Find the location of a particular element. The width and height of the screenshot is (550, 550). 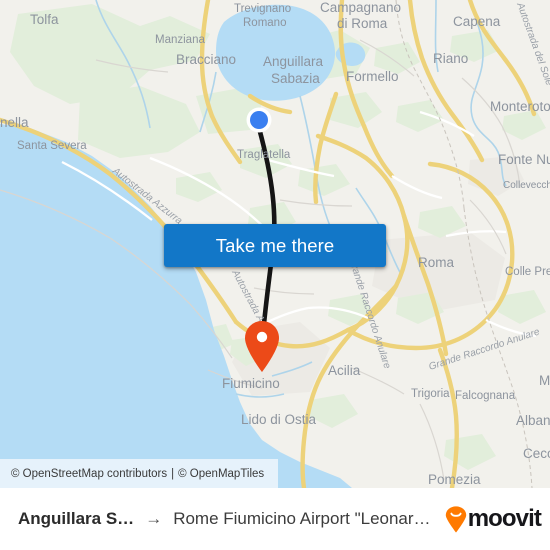

map-place-label: Collevecchio is located at coordinates (526, 185).